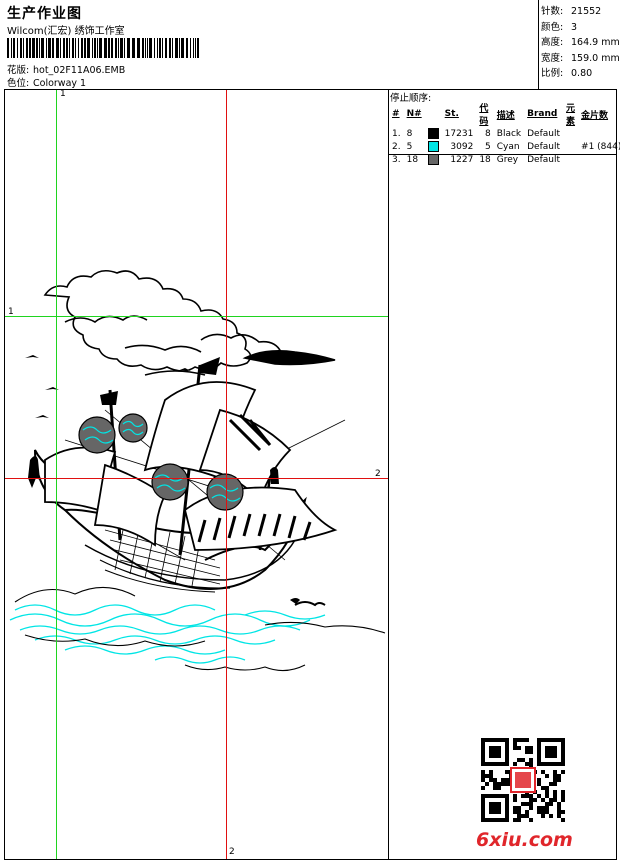 The image size is (620, 860). What do you see at coordinates (196, 316) in the screenshot?
I see `guide-line-horizontal-green` at bounding box center [196, 316].